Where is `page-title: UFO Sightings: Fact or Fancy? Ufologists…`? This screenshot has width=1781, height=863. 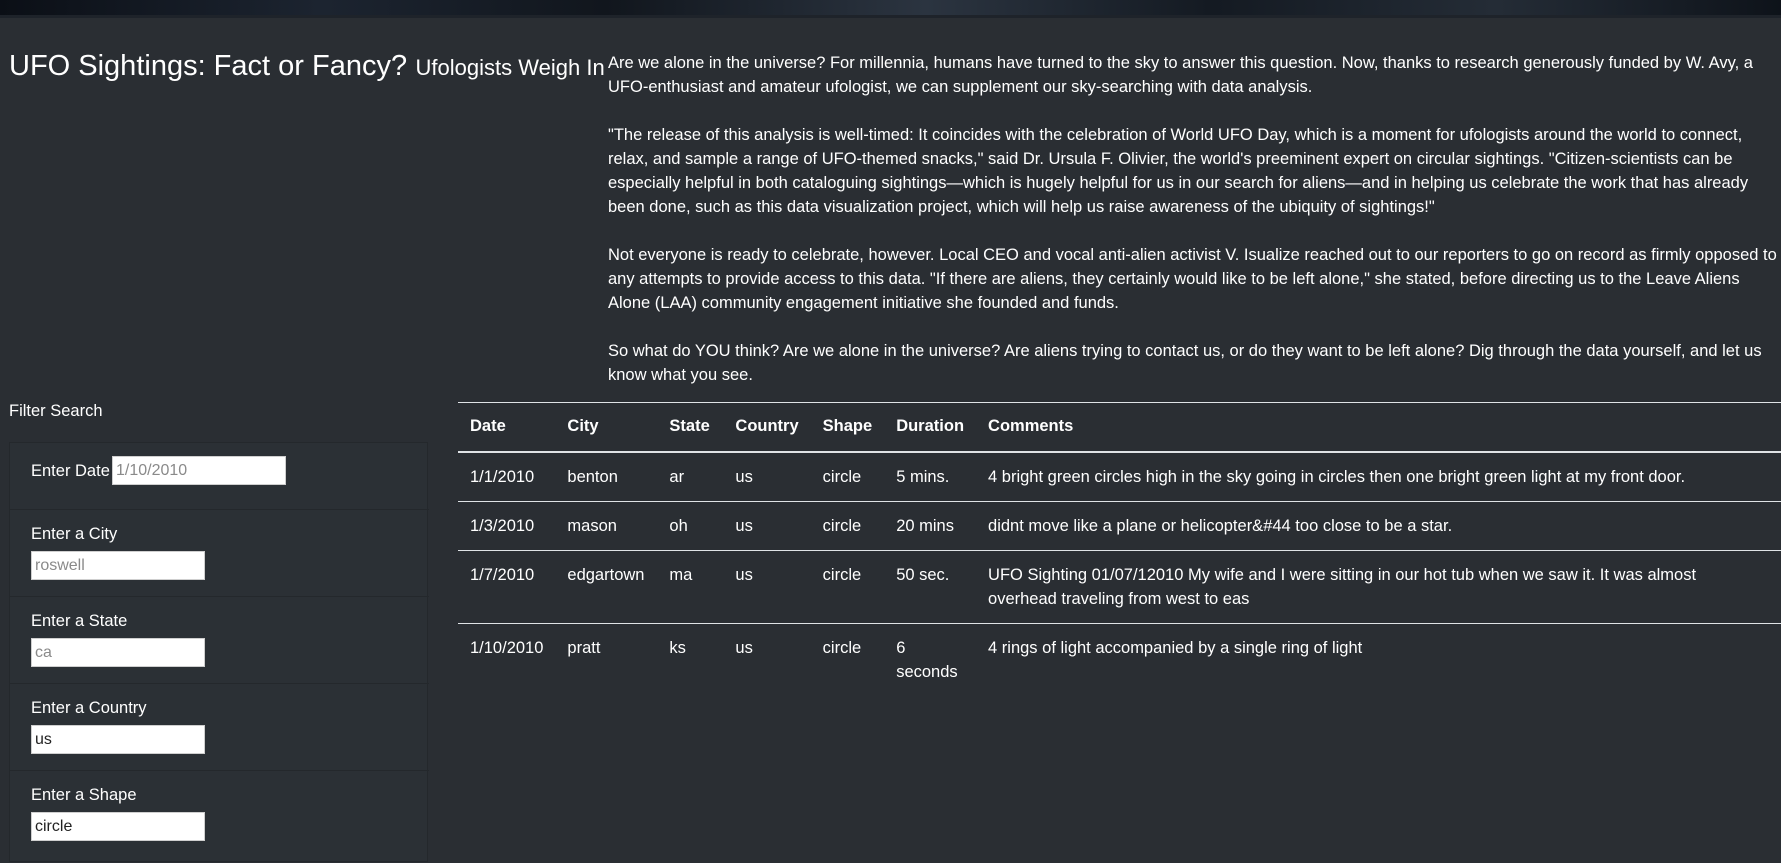 page-title: UFO Sightings: Fact or Fancy? Ufologists… is located at coordinates (309, 66).